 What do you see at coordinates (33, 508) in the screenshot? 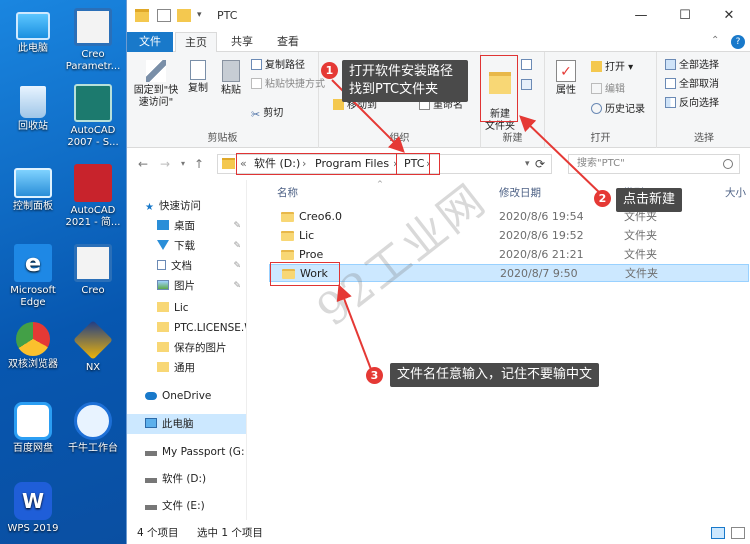
I see `desktop-icon-wps-2019: W WPS 2019` at bounding box center [33, 508].